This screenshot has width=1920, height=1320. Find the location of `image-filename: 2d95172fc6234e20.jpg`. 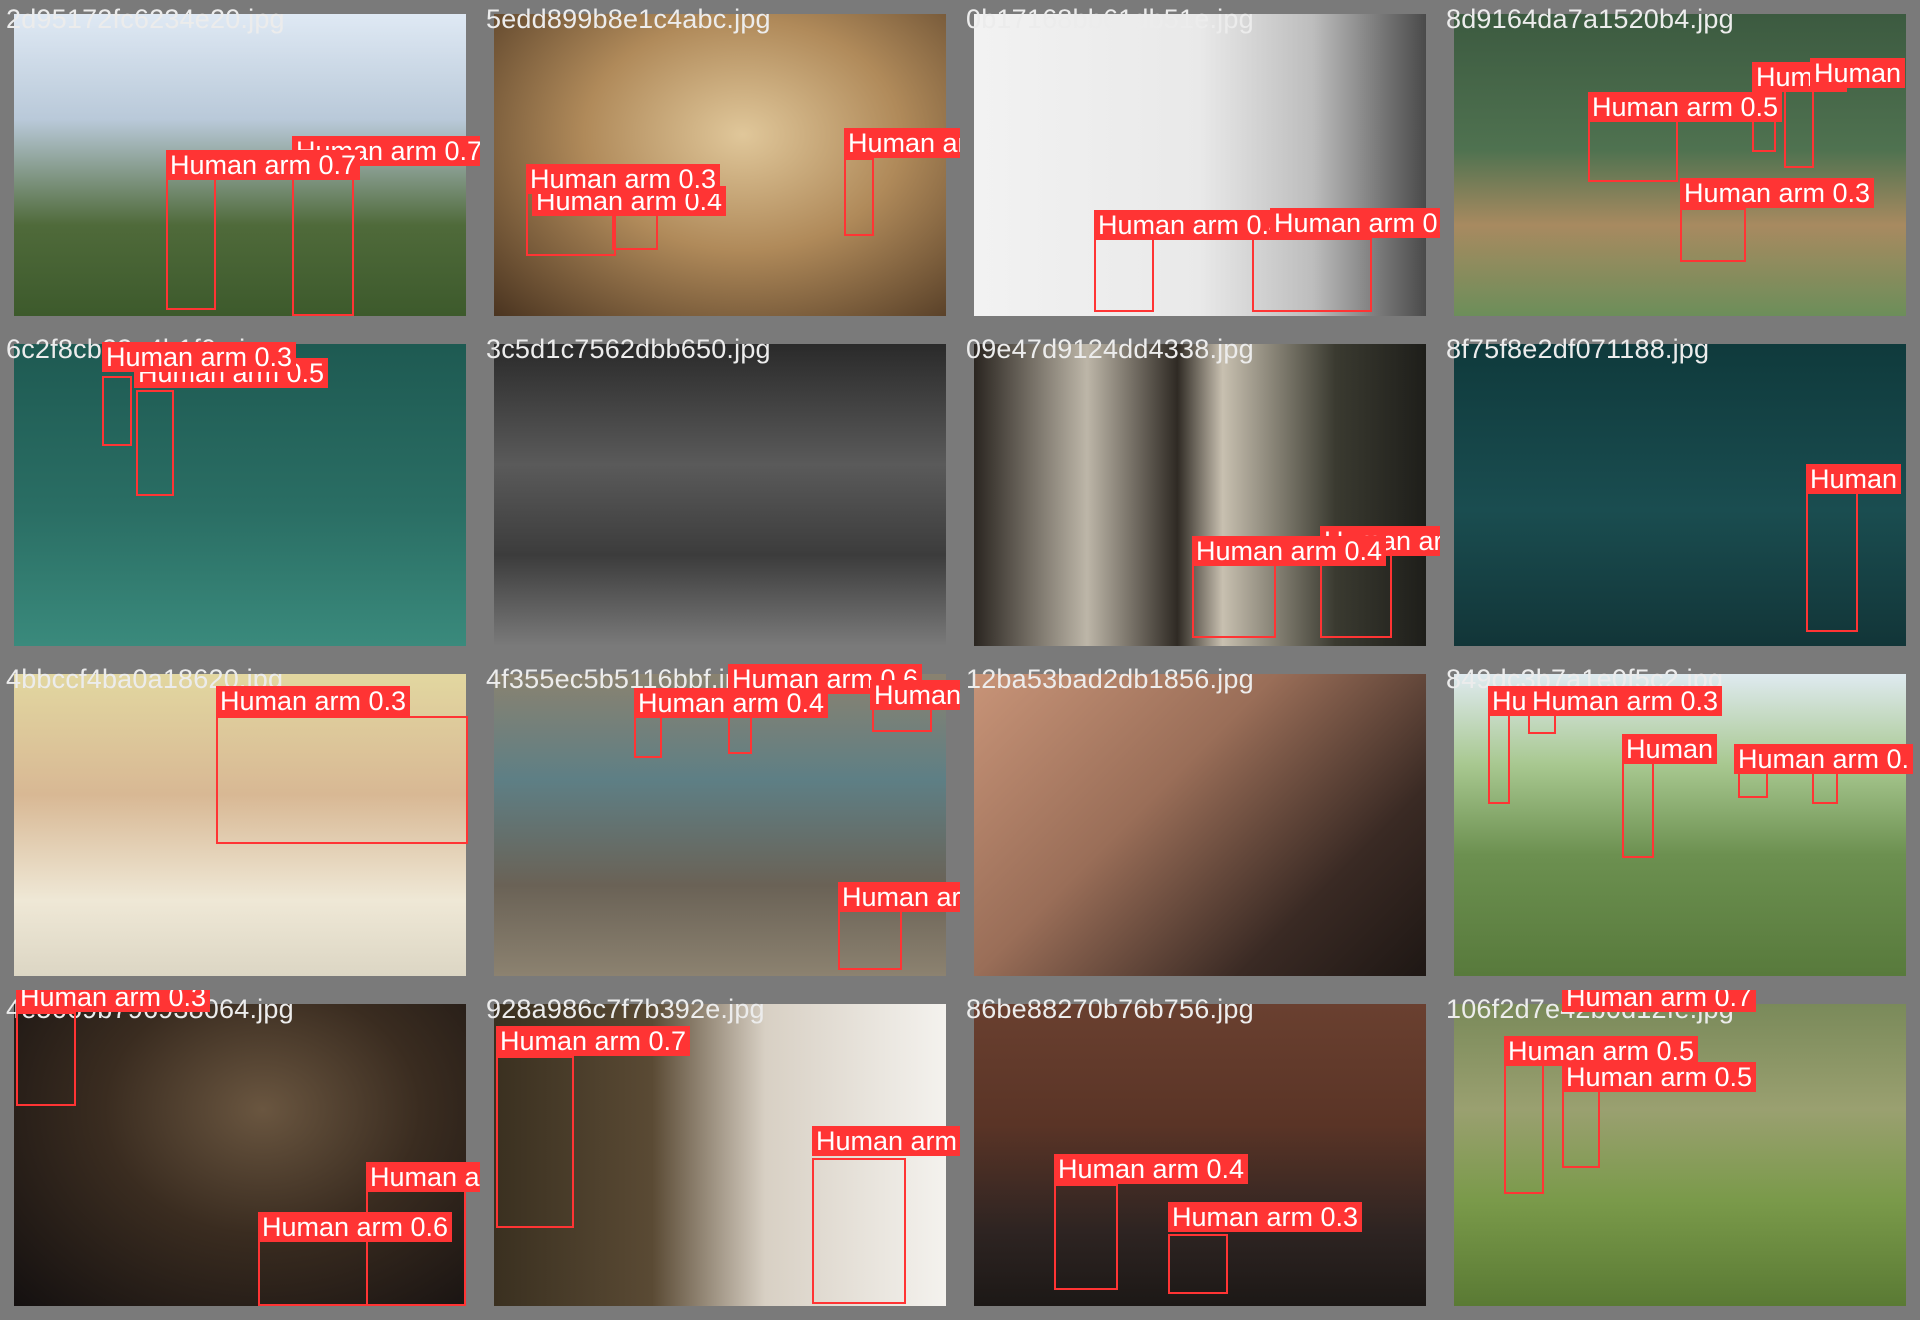

image-filename: 2d95172fc6234e20.jpg is located at coordinates (145, 19).